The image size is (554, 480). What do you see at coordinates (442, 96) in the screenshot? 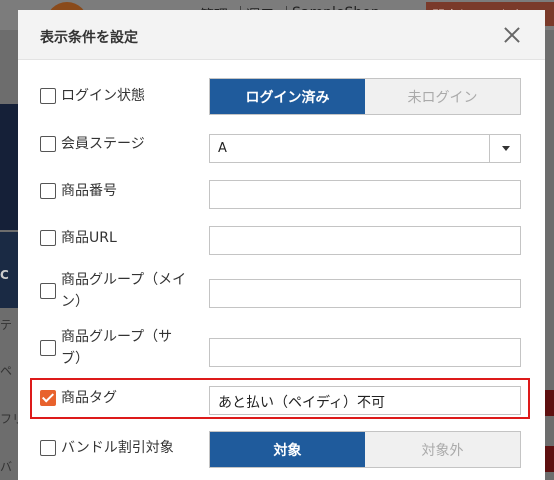
I see `option-not-logged-in: 未ログイン` at bounding box center [442, 96].